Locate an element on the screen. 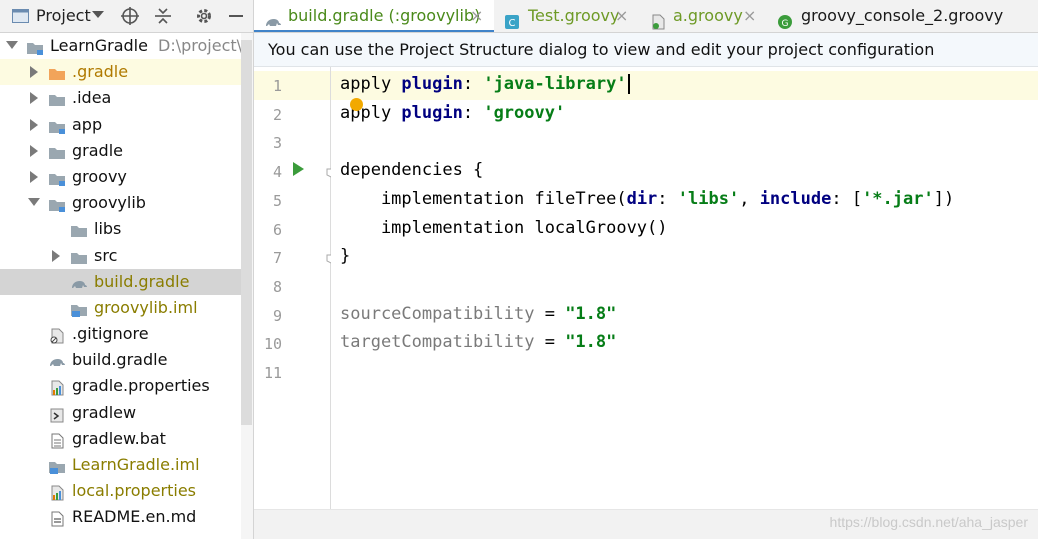 This screenshot has height=539, width=1038. run-icon is located at coordinates (298, 169).